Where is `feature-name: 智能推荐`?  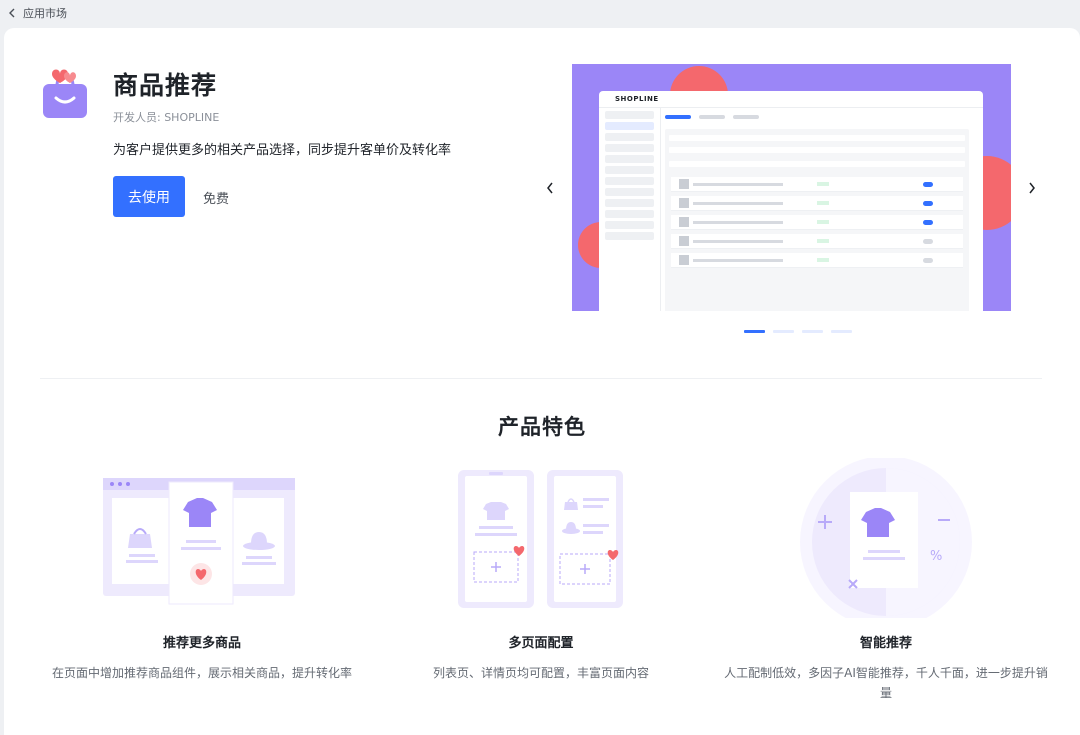
feature-name: 智能推荐 is located at coordinates (885, 643).